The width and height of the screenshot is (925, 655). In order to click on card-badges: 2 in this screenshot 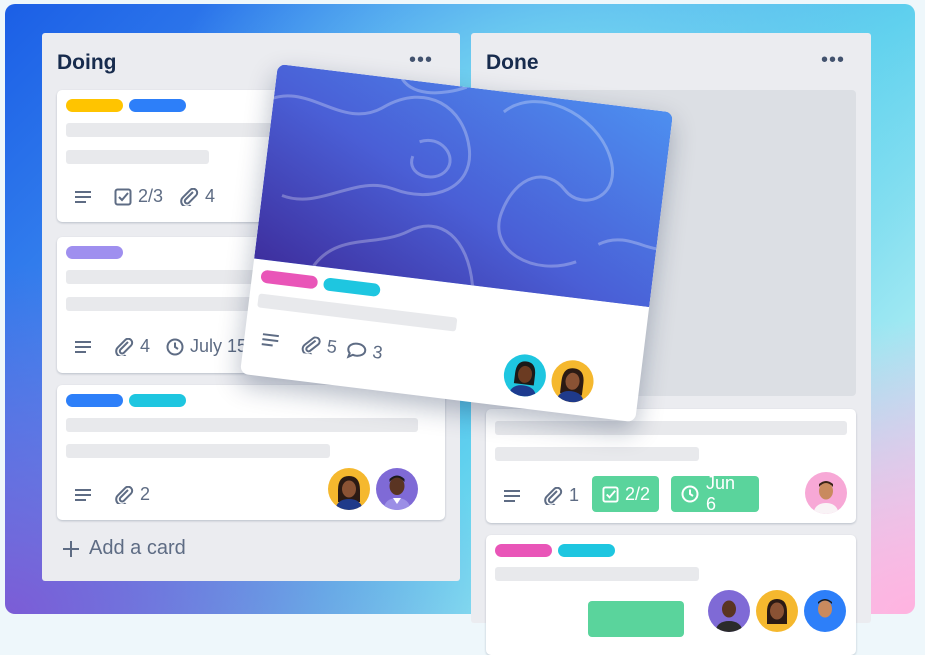, I will do `click(120, 494)`.